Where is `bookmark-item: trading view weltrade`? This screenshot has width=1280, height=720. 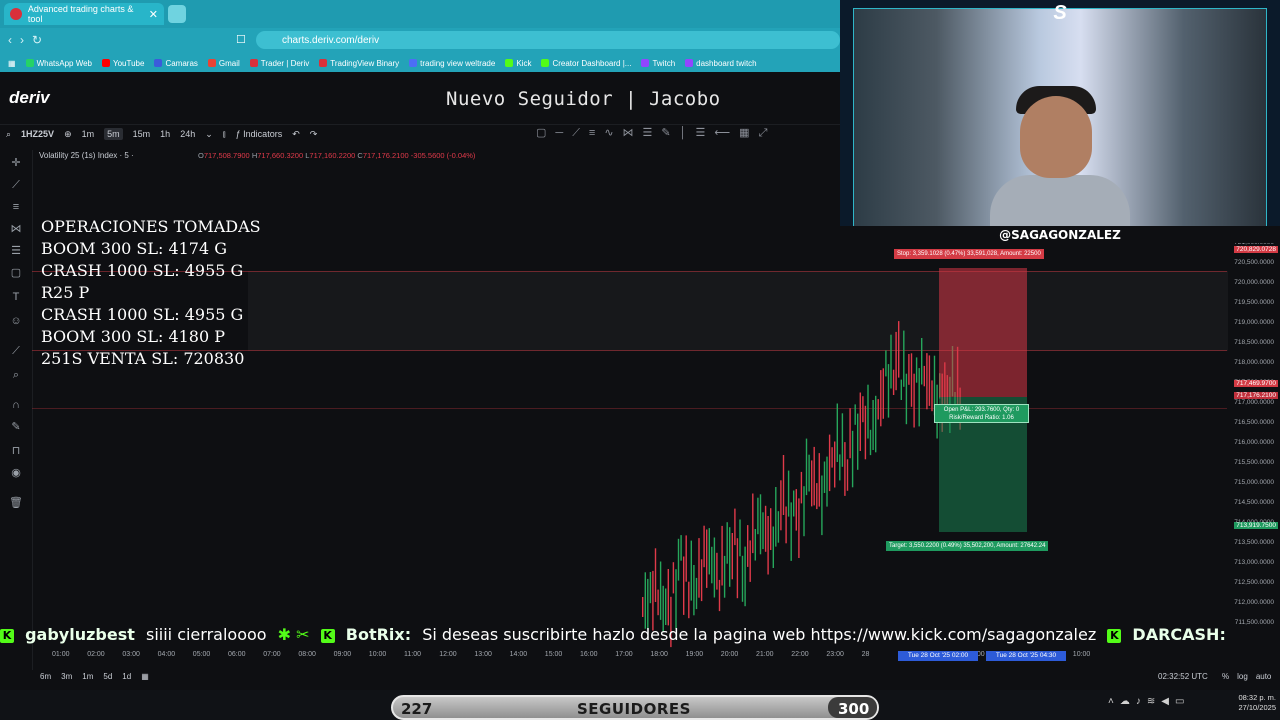
bookmark-item: trading view weltrade is located at coordinates (452, 63).